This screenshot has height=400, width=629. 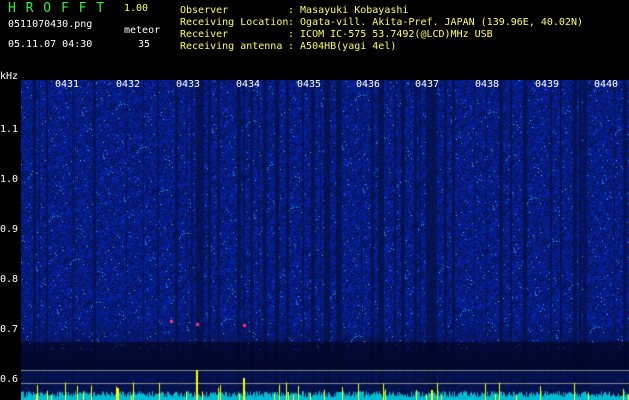 What do you see at coordinates (348, 10) in the screenshot?
I see `info-observer-value: : Masayuki Kobayashi` at bounding box center [348, 10].